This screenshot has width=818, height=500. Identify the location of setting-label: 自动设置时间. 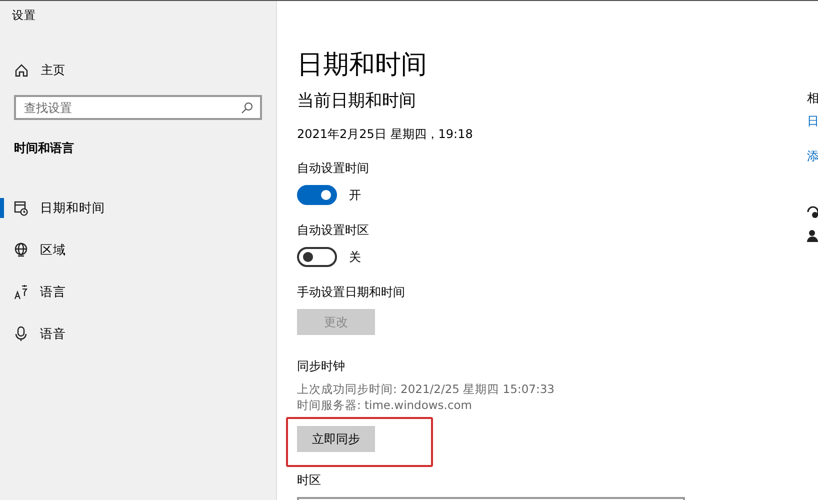
(333, 168).